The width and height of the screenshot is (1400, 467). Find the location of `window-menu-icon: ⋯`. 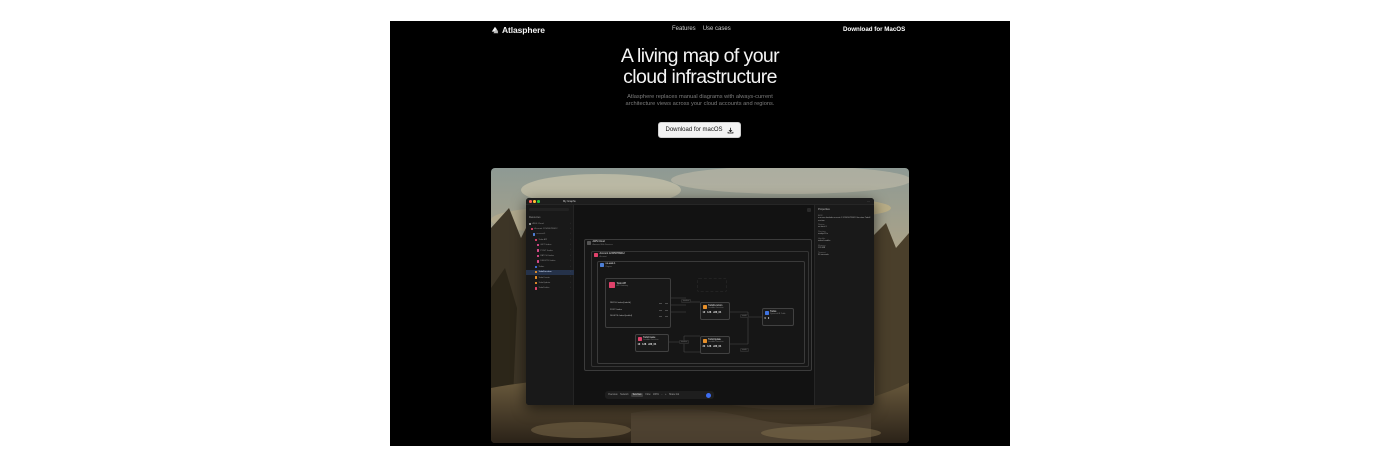

window-menu-icon: ⋯ is located at coordinates (868, 201).